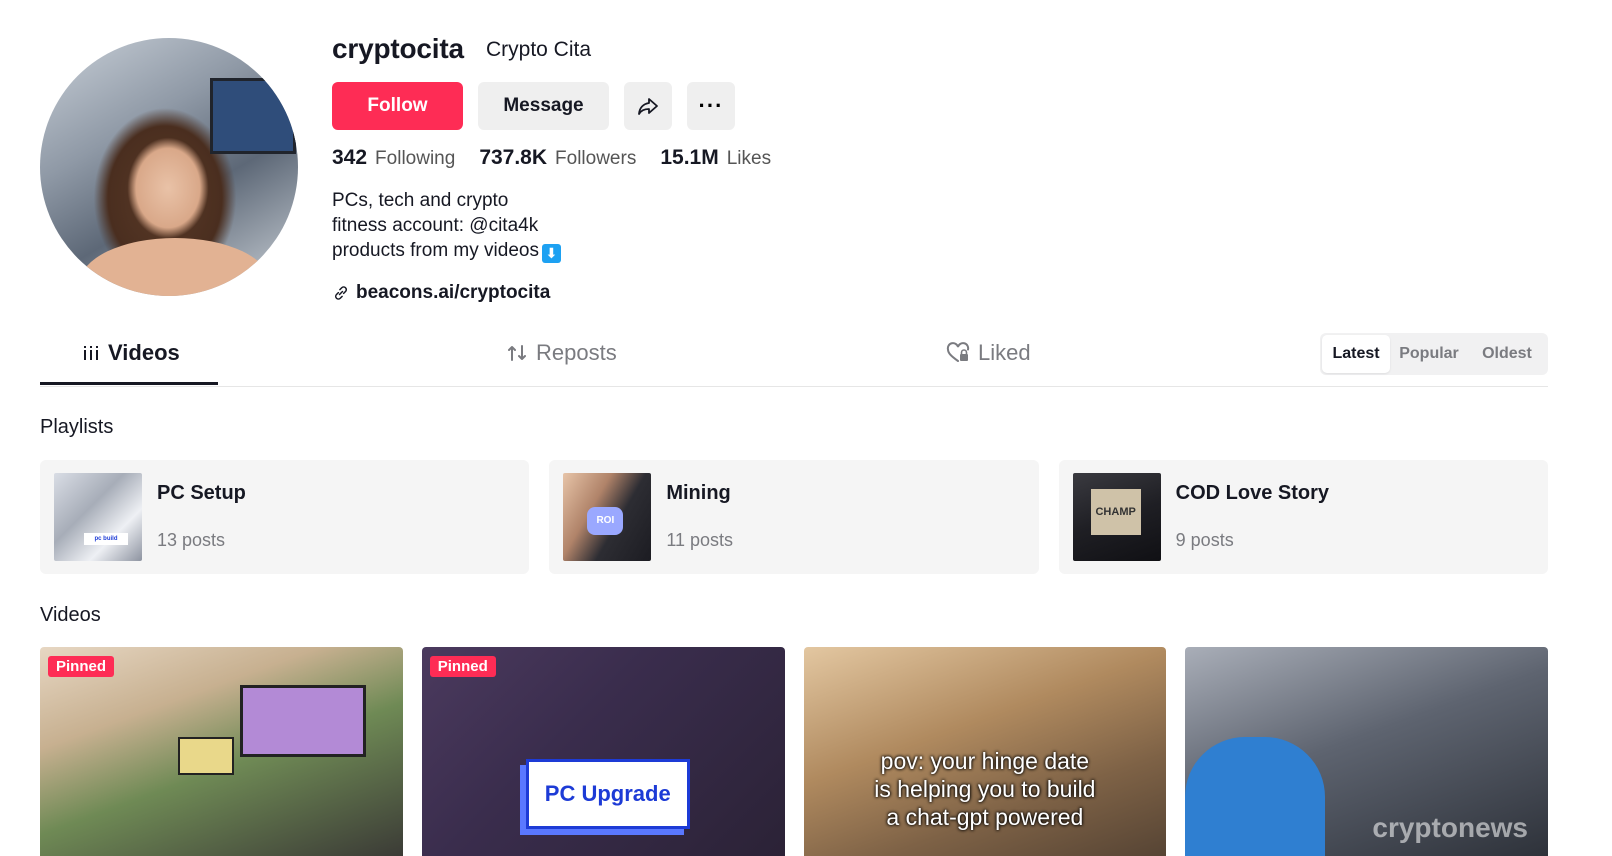  What do you see at coordinates (1366, 751) in the screenshot?
I see `video-card: cryptonews` at bounding box center [1366, 751].